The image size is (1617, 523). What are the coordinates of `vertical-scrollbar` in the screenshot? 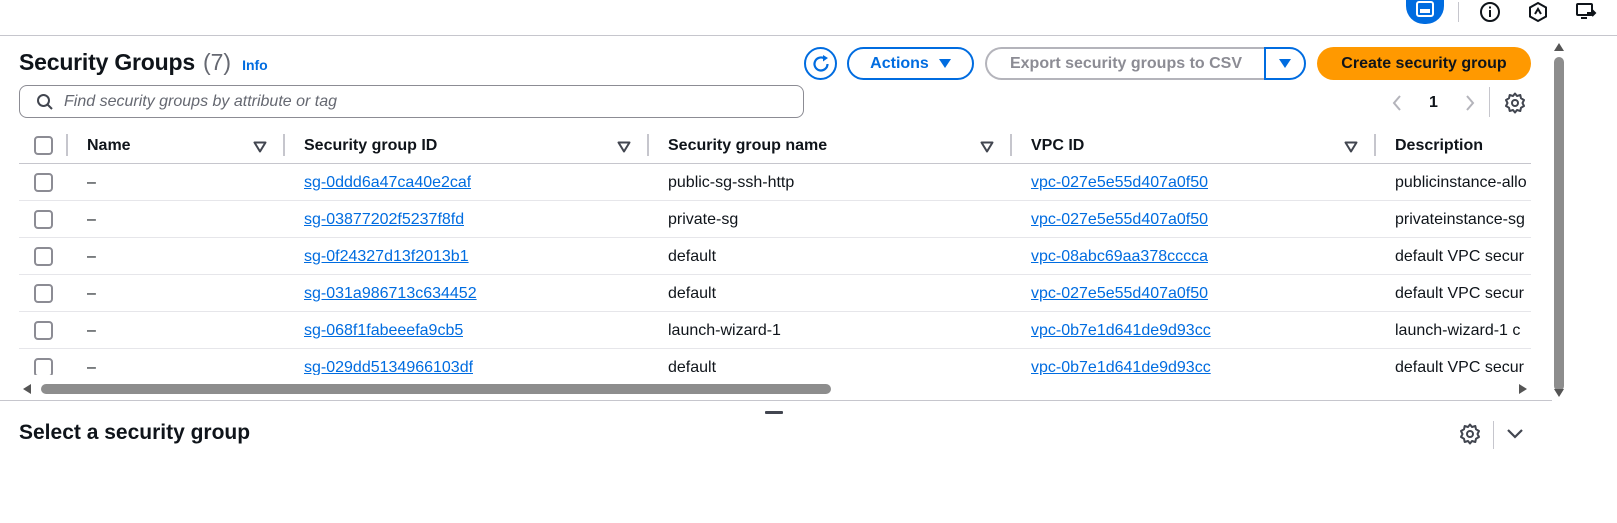 It's located at (1559, 219).